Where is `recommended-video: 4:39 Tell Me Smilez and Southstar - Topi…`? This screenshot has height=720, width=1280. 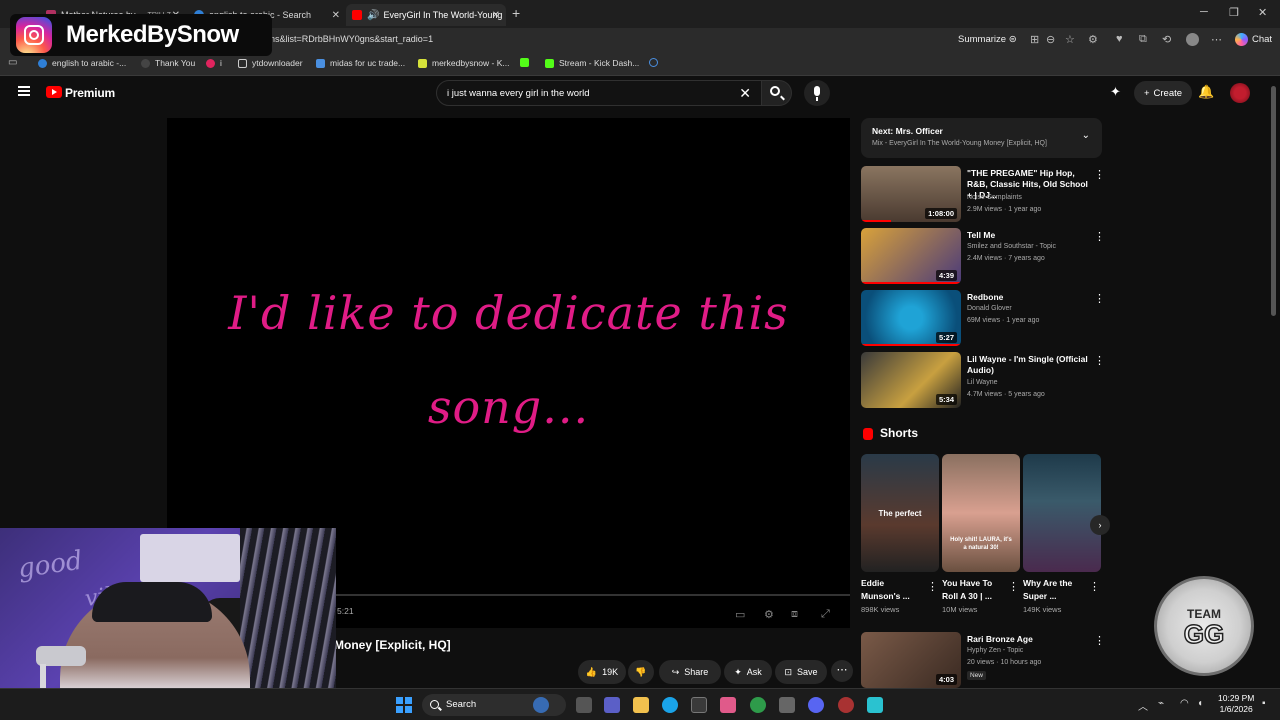
recommended-video: 4:39 Tell Me Smilez and Southstar - Topi… is located at coordinates (983, 257).